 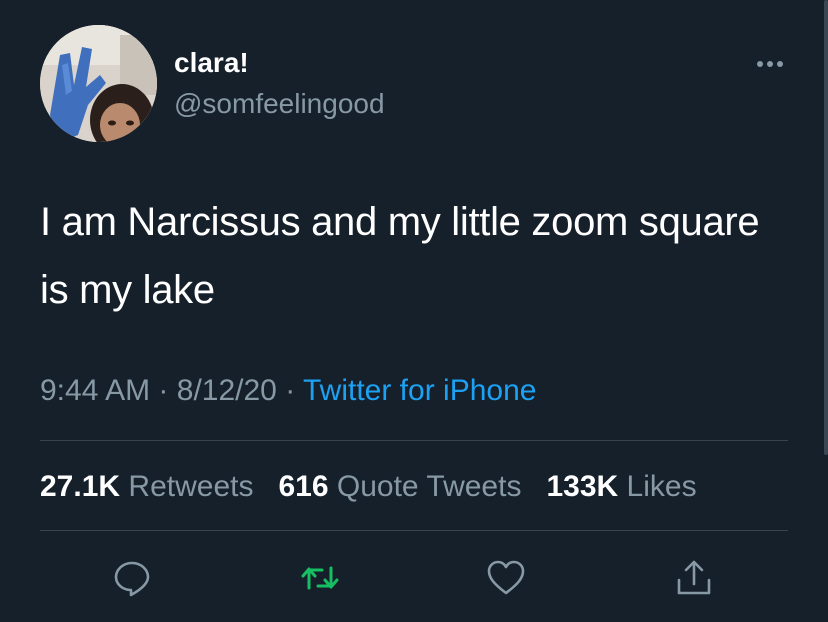 What do you see at coordinates (227, 390) in the screenshot?
I see `tweet-date: 8/12/20` at bounding box center [227, 390].